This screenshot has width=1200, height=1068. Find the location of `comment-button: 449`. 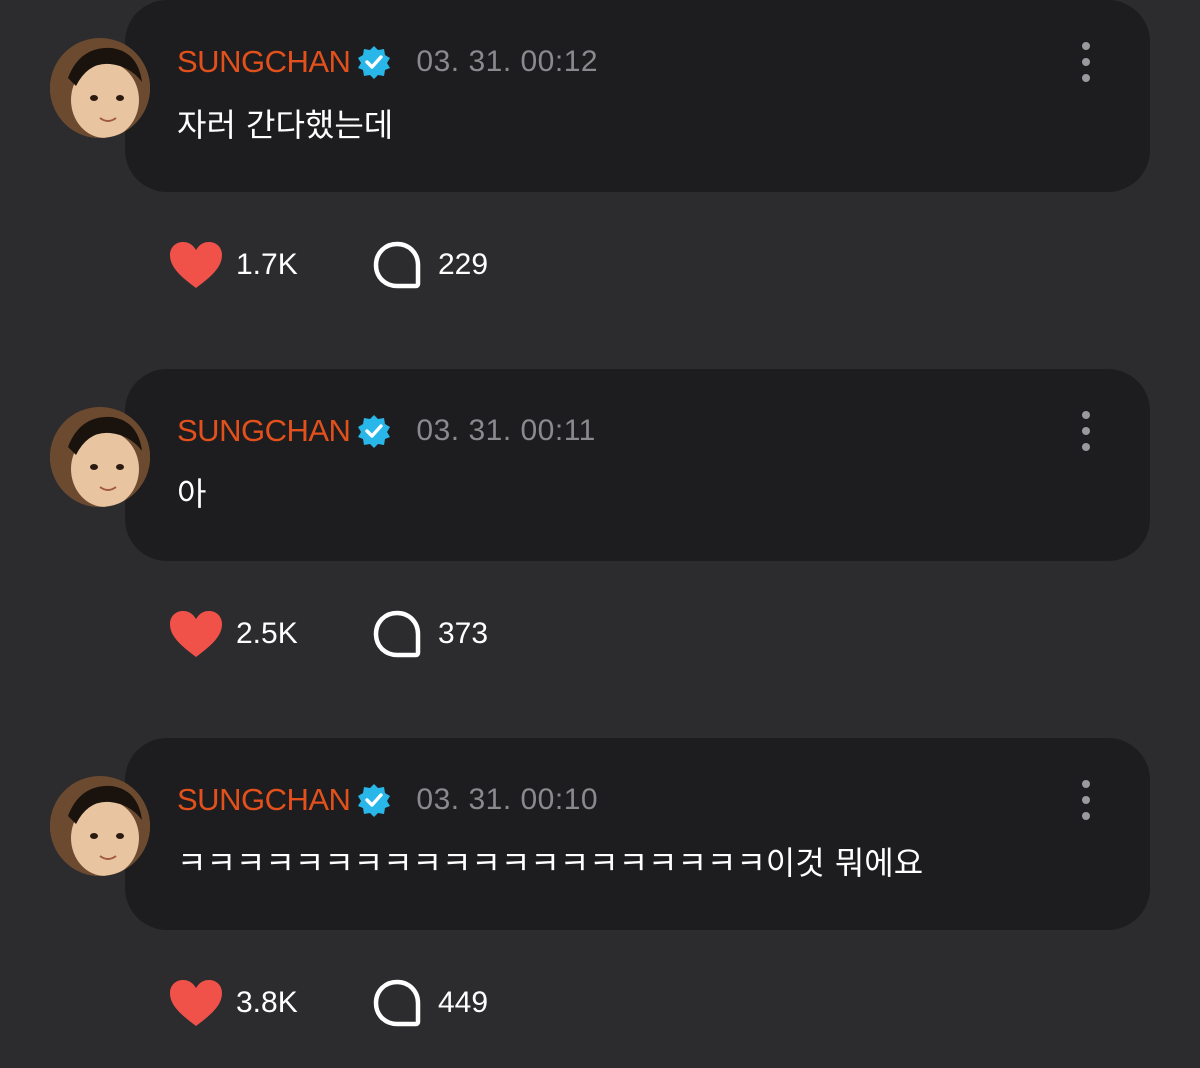

comment-button: 449 is located at coordinates (430, 1003).